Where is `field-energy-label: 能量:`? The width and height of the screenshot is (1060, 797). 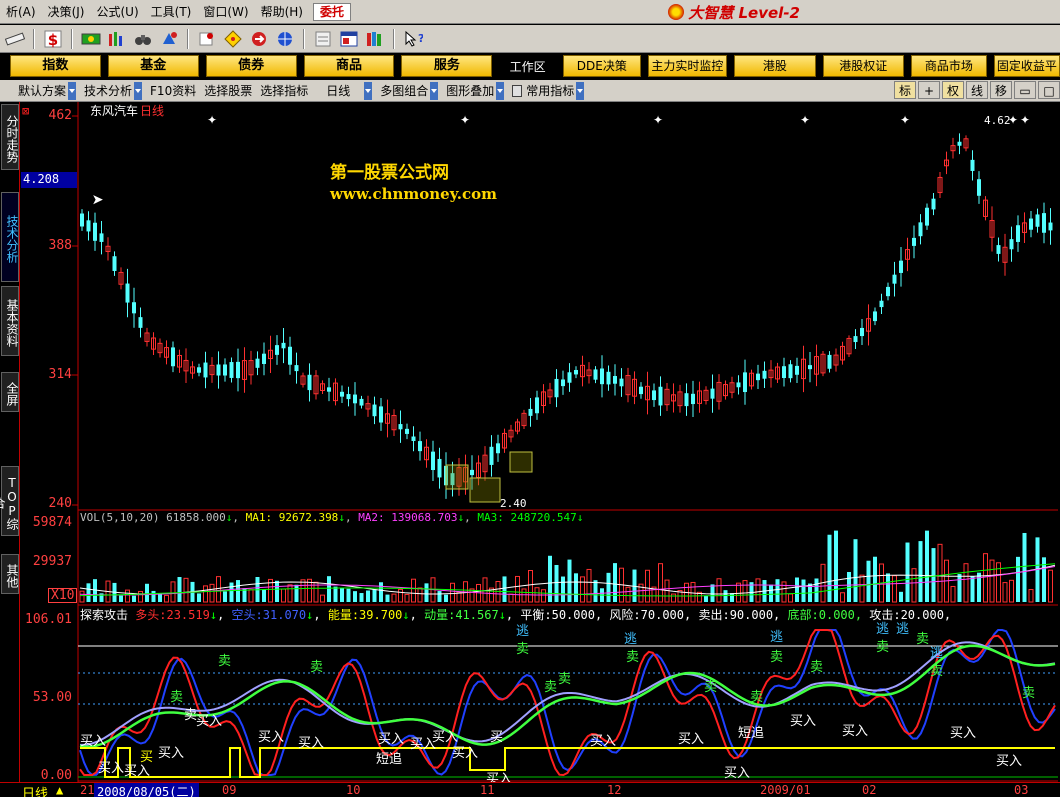
field-energy-label: 能量: is located at coordinates (343, 615).